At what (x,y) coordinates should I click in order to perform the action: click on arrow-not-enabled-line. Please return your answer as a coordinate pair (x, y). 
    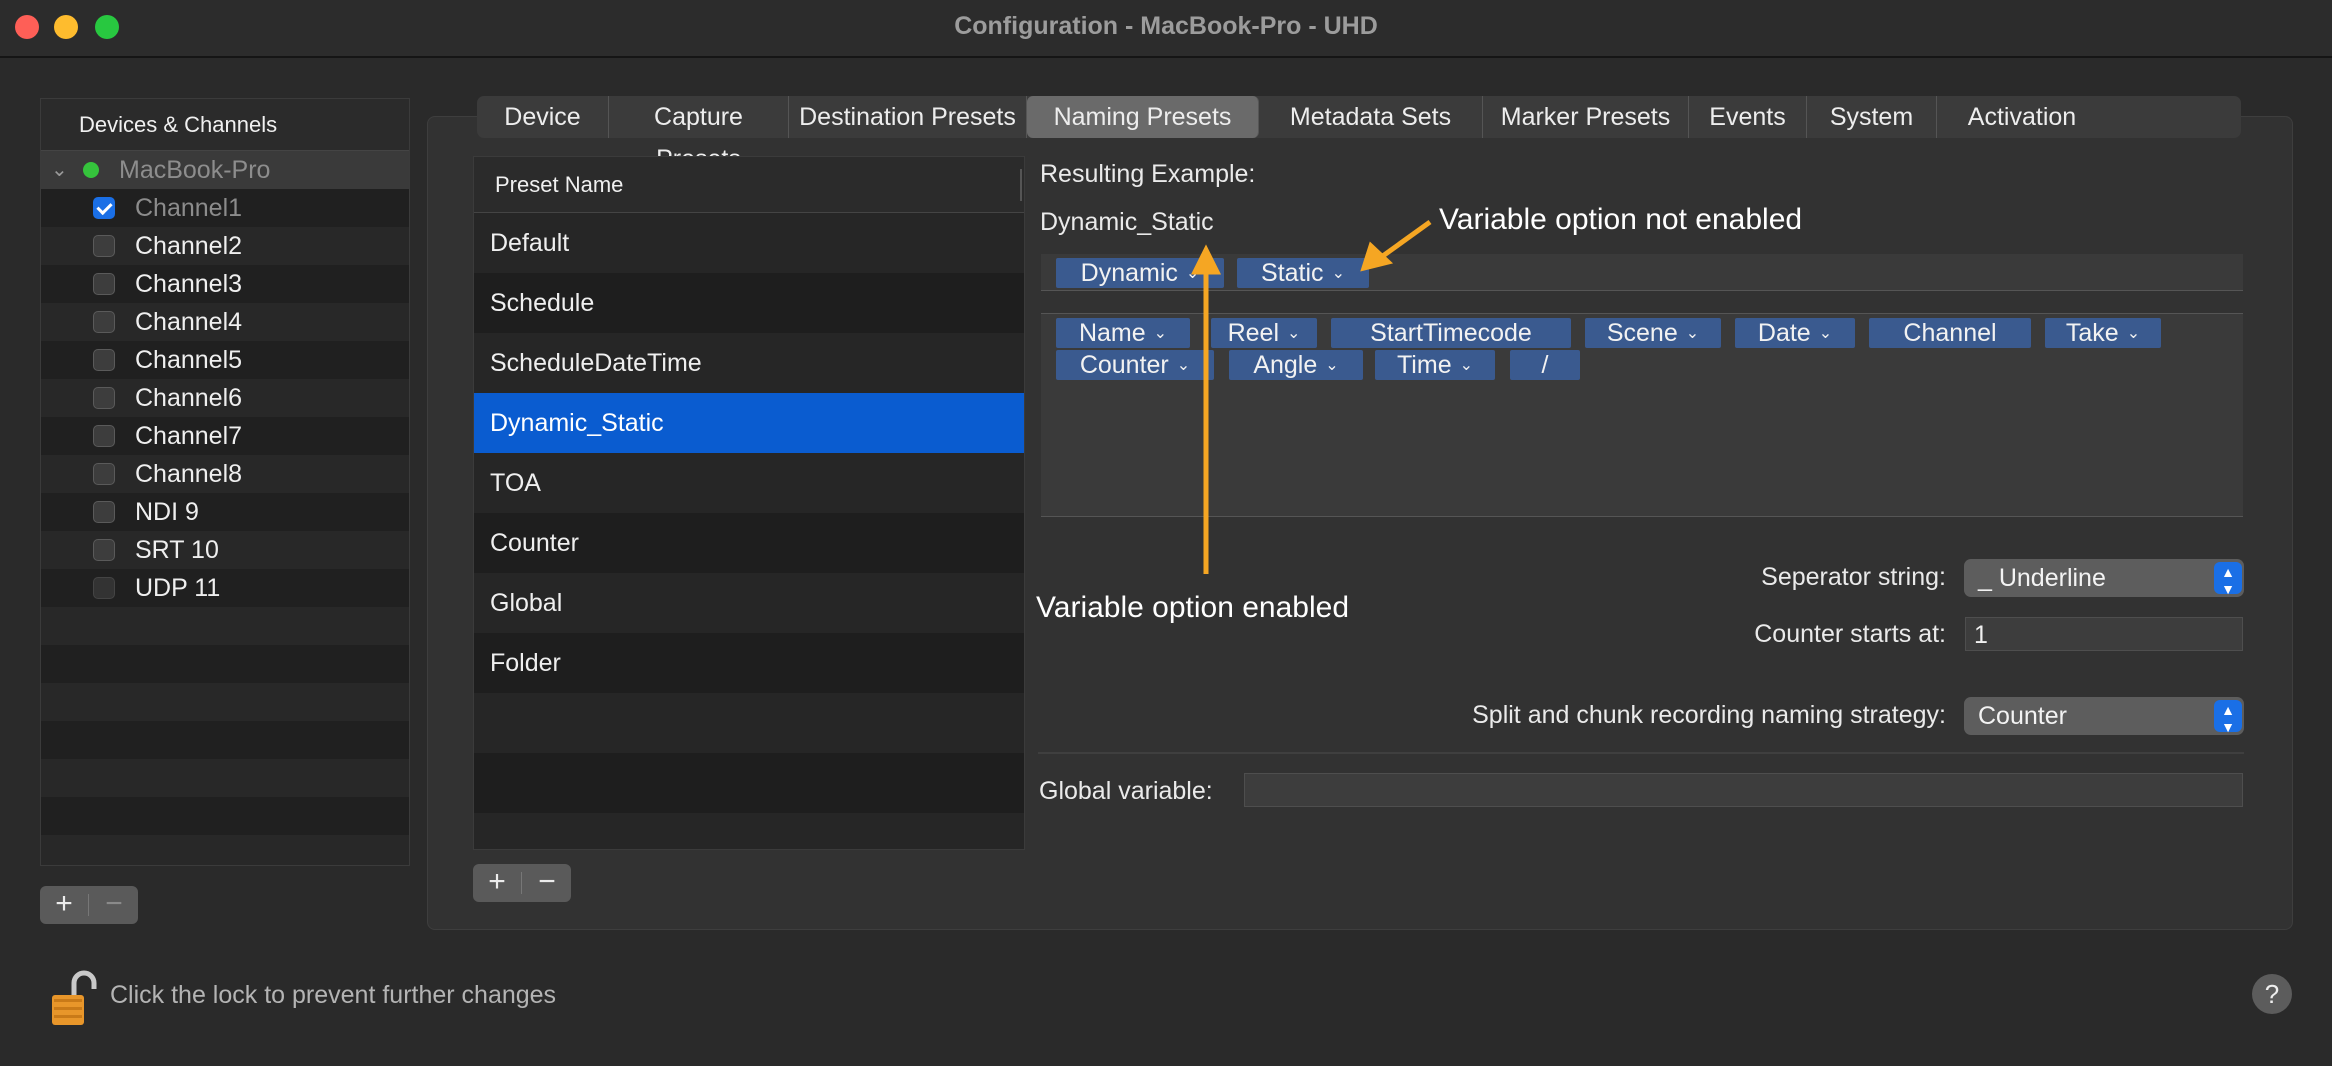
    Looking at the image, I should click on (1405, 240).